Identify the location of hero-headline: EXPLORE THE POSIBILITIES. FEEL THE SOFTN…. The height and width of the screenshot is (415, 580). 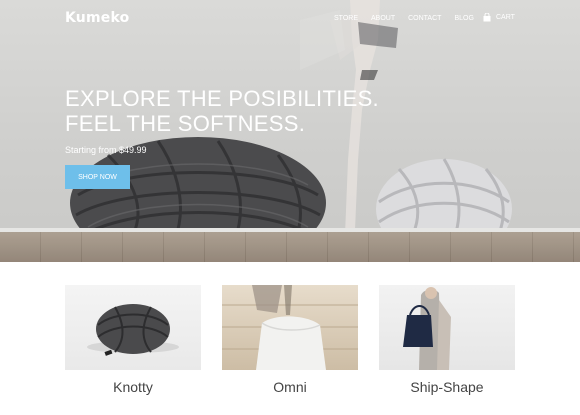
(222, 111).